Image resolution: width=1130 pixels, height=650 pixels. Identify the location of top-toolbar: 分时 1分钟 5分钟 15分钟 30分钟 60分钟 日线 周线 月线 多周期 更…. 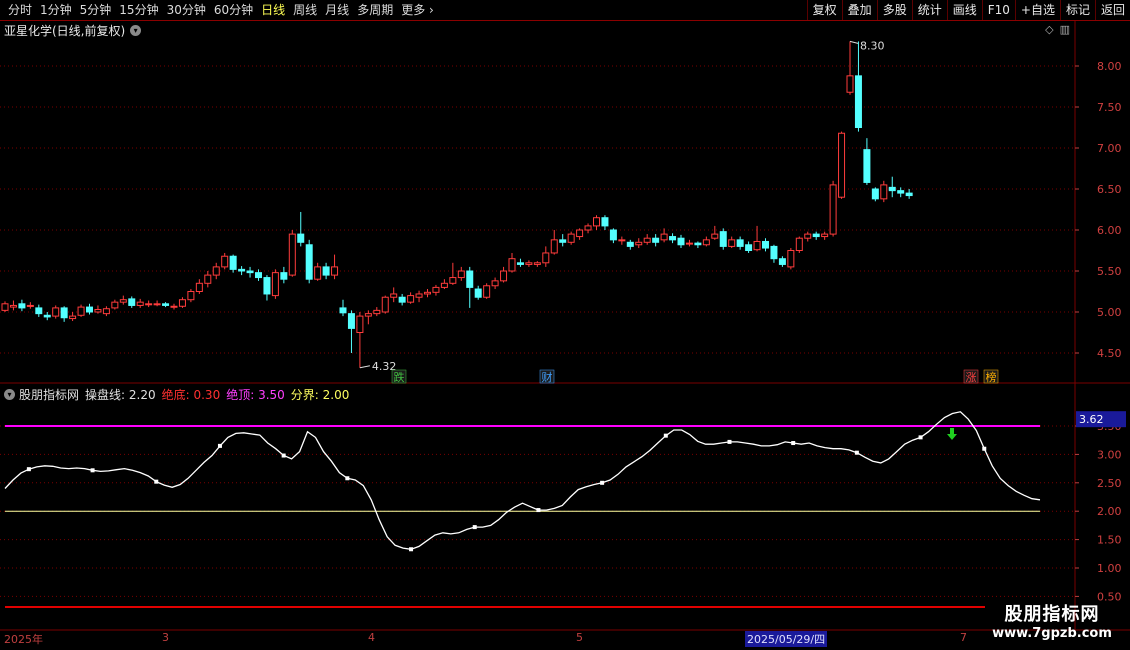
(565, 10).